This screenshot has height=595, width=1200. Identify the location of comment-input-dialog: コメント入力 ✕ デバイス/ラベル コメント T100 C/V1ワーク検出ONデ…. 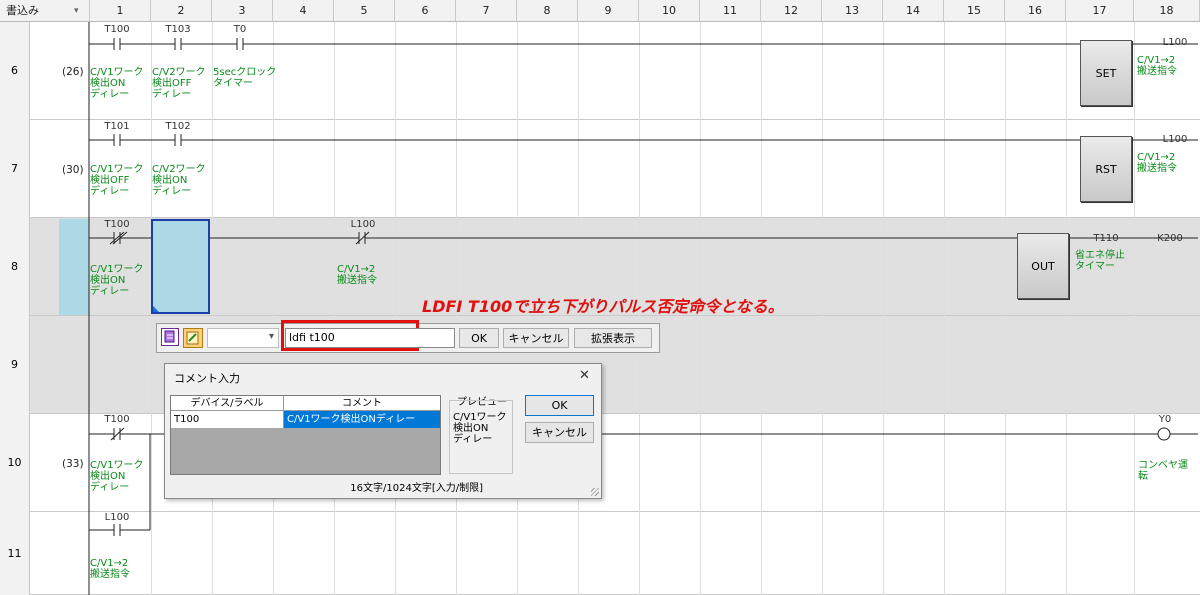
(383, 431).